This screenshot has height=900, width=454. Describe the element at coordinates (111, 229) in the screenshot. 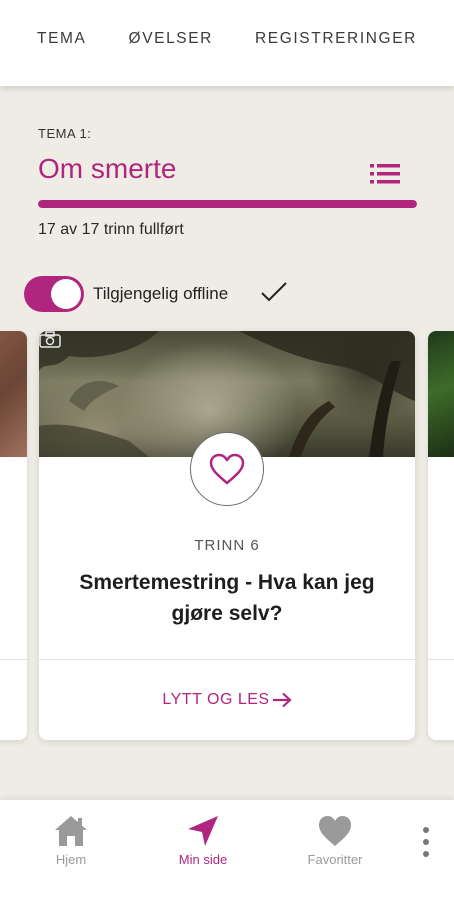

I see `progress-text: 17 av 17 trinn fullført` at that location.